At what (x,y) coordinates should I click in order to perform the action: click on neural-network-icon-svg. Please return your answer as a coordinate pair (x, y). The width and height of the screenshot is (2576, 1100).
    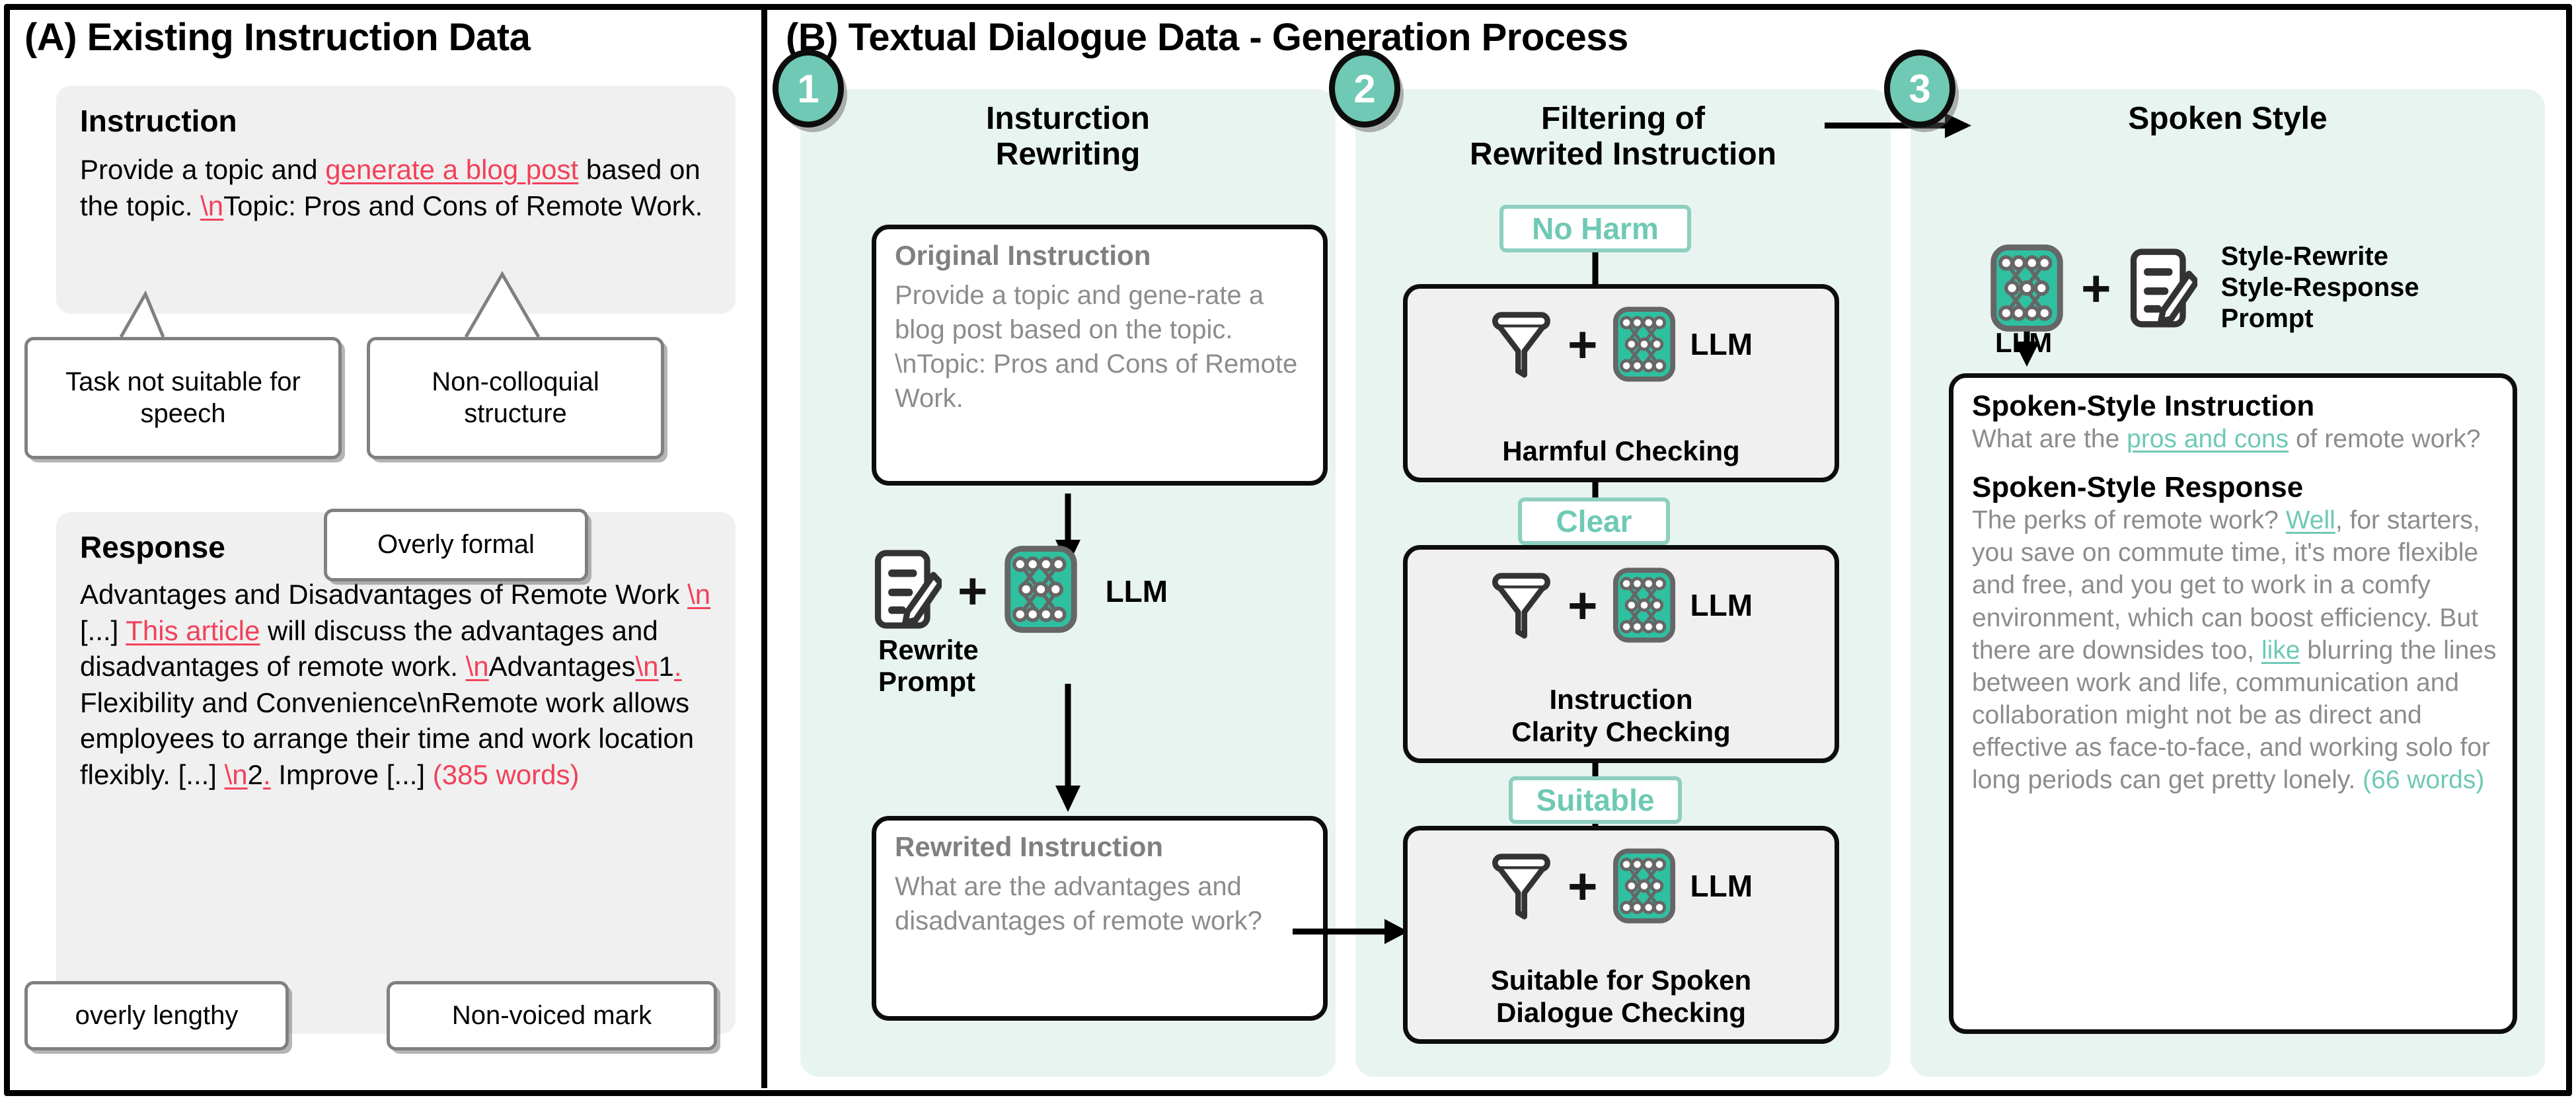
    Looking at the image, I should click on (1041, 589).